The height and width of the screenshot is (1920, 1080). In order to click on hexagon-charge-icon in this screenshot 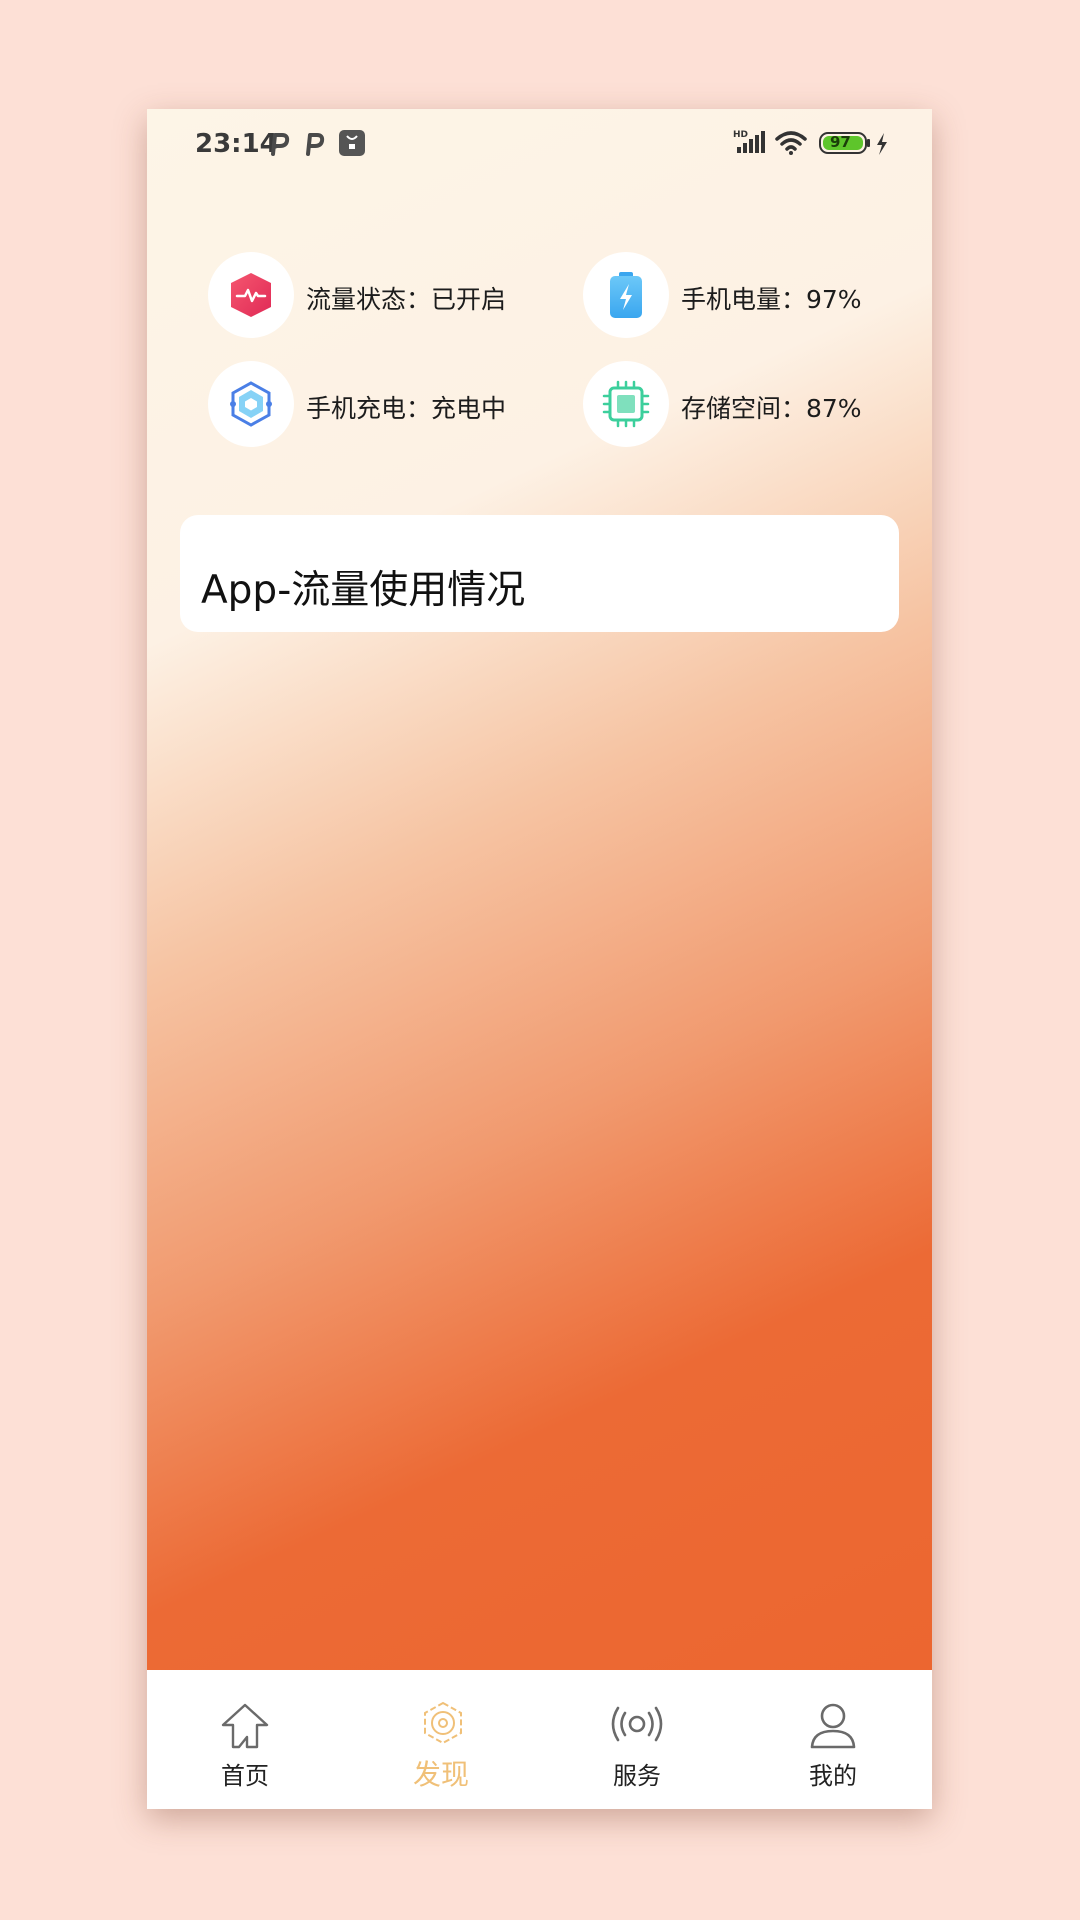, I will do `click(251, 404)`.